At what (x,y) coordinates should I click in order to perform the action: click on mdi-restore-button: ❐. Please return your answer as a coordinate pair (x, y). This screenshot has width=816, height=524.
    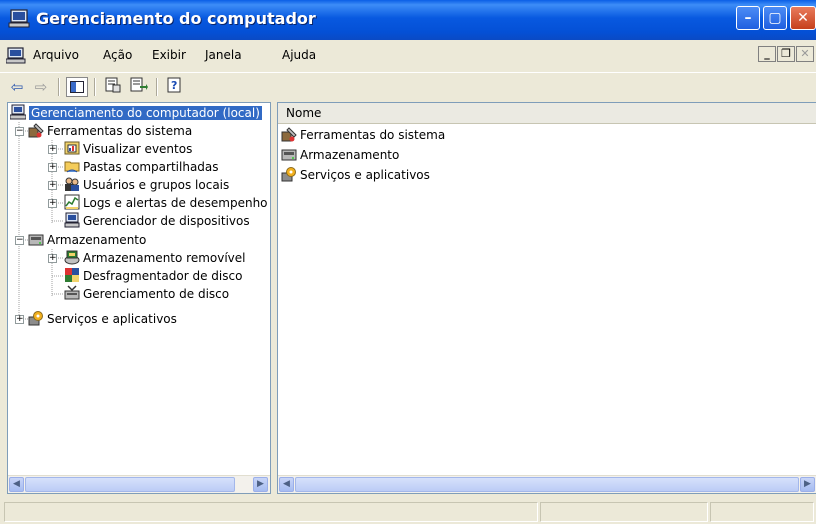
    Looking at the image, I should click on (786, 54).